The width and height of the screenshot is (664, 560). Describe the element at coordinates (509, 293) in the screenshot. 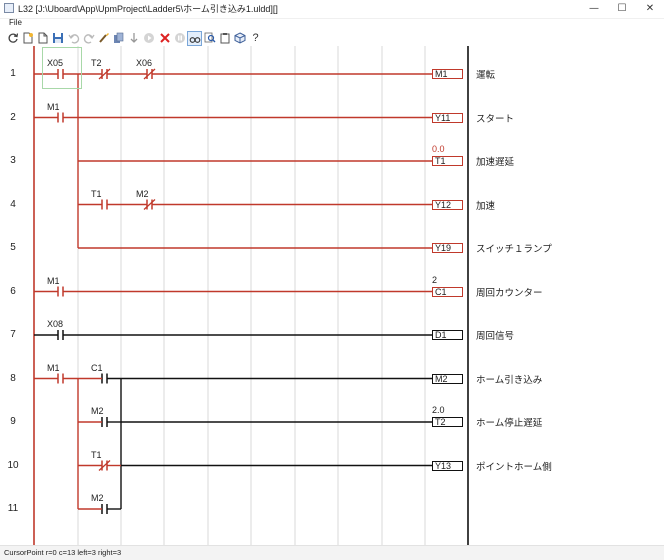

I see `rung-comment: 周回カウンター` at that location.